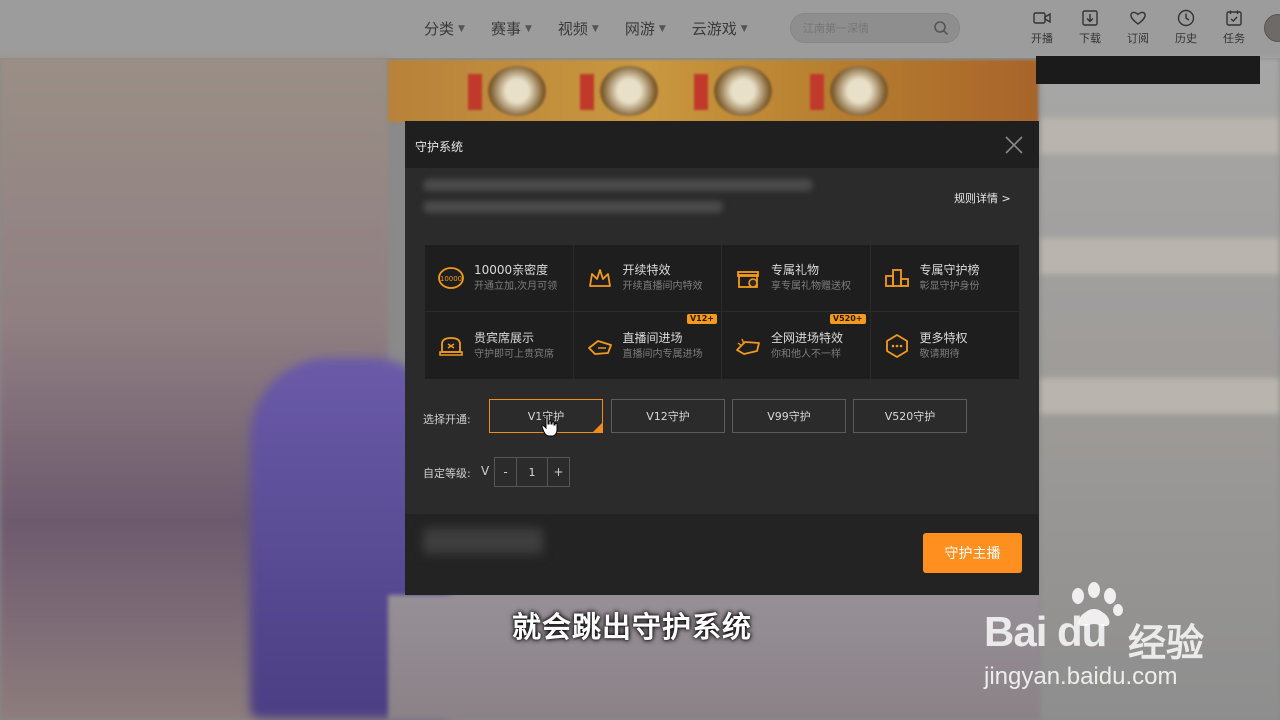  I want to click on privilege-subtitle: 守护即可上贵宾席, so click(514, 354).